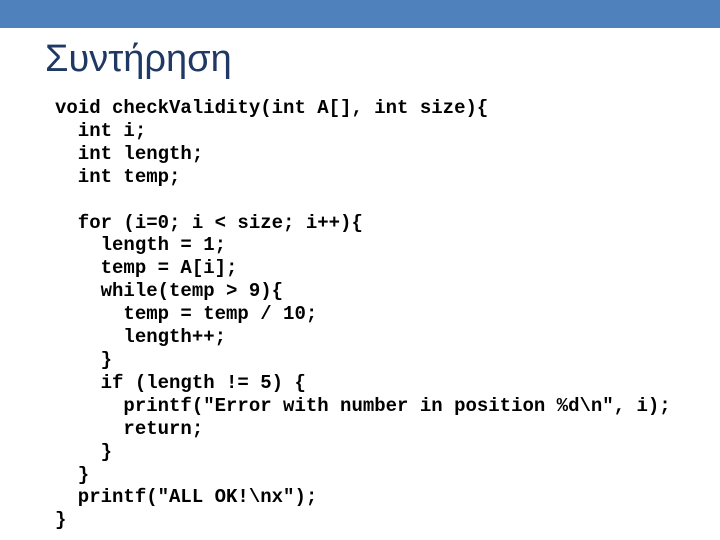 The width and height of the screenshot is (720, 540). Describe the element at coordinates (186, 497) in the screenshot. I see `code-line: printf("ALL OK!\nx");` at that location.